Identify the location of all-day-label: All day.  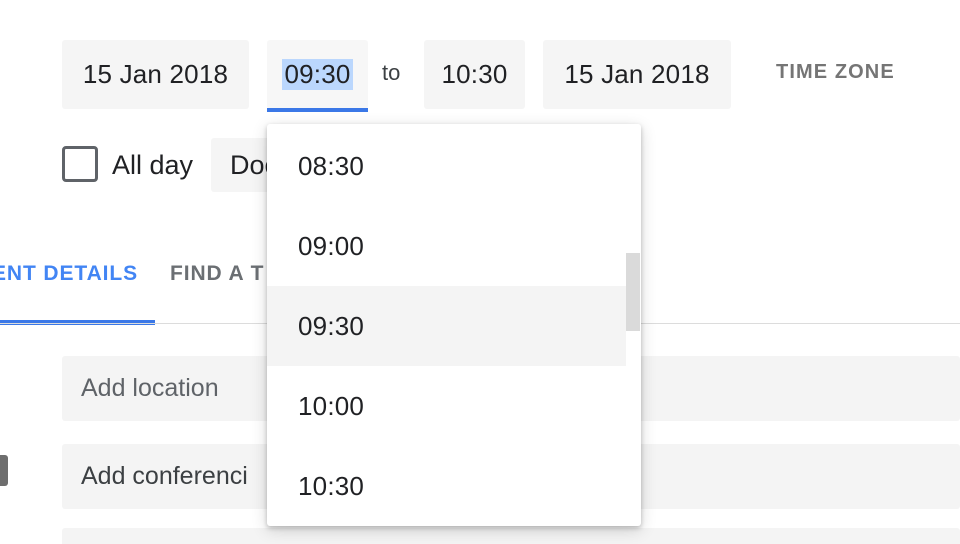
(153, 165).